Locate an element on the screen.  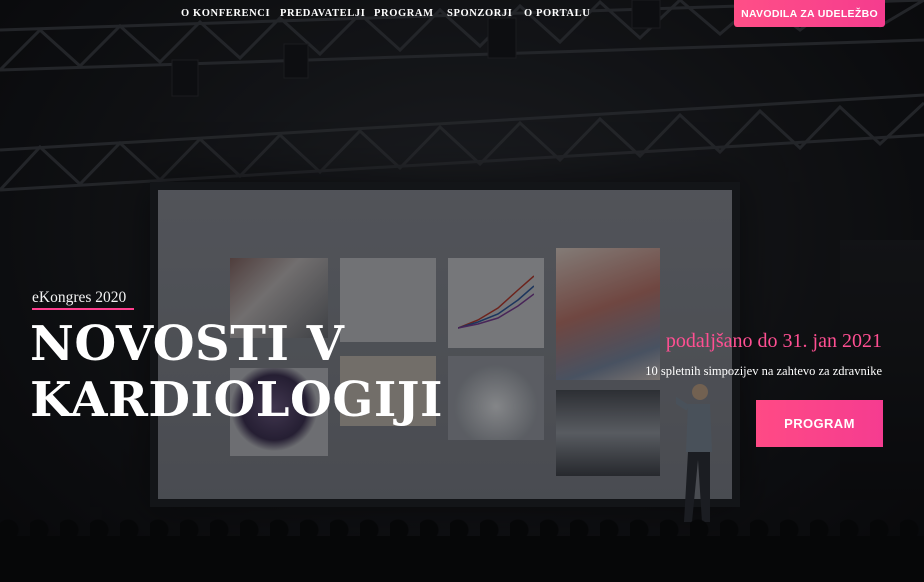
eyebrow-underline is located at coordinates (83, 309).